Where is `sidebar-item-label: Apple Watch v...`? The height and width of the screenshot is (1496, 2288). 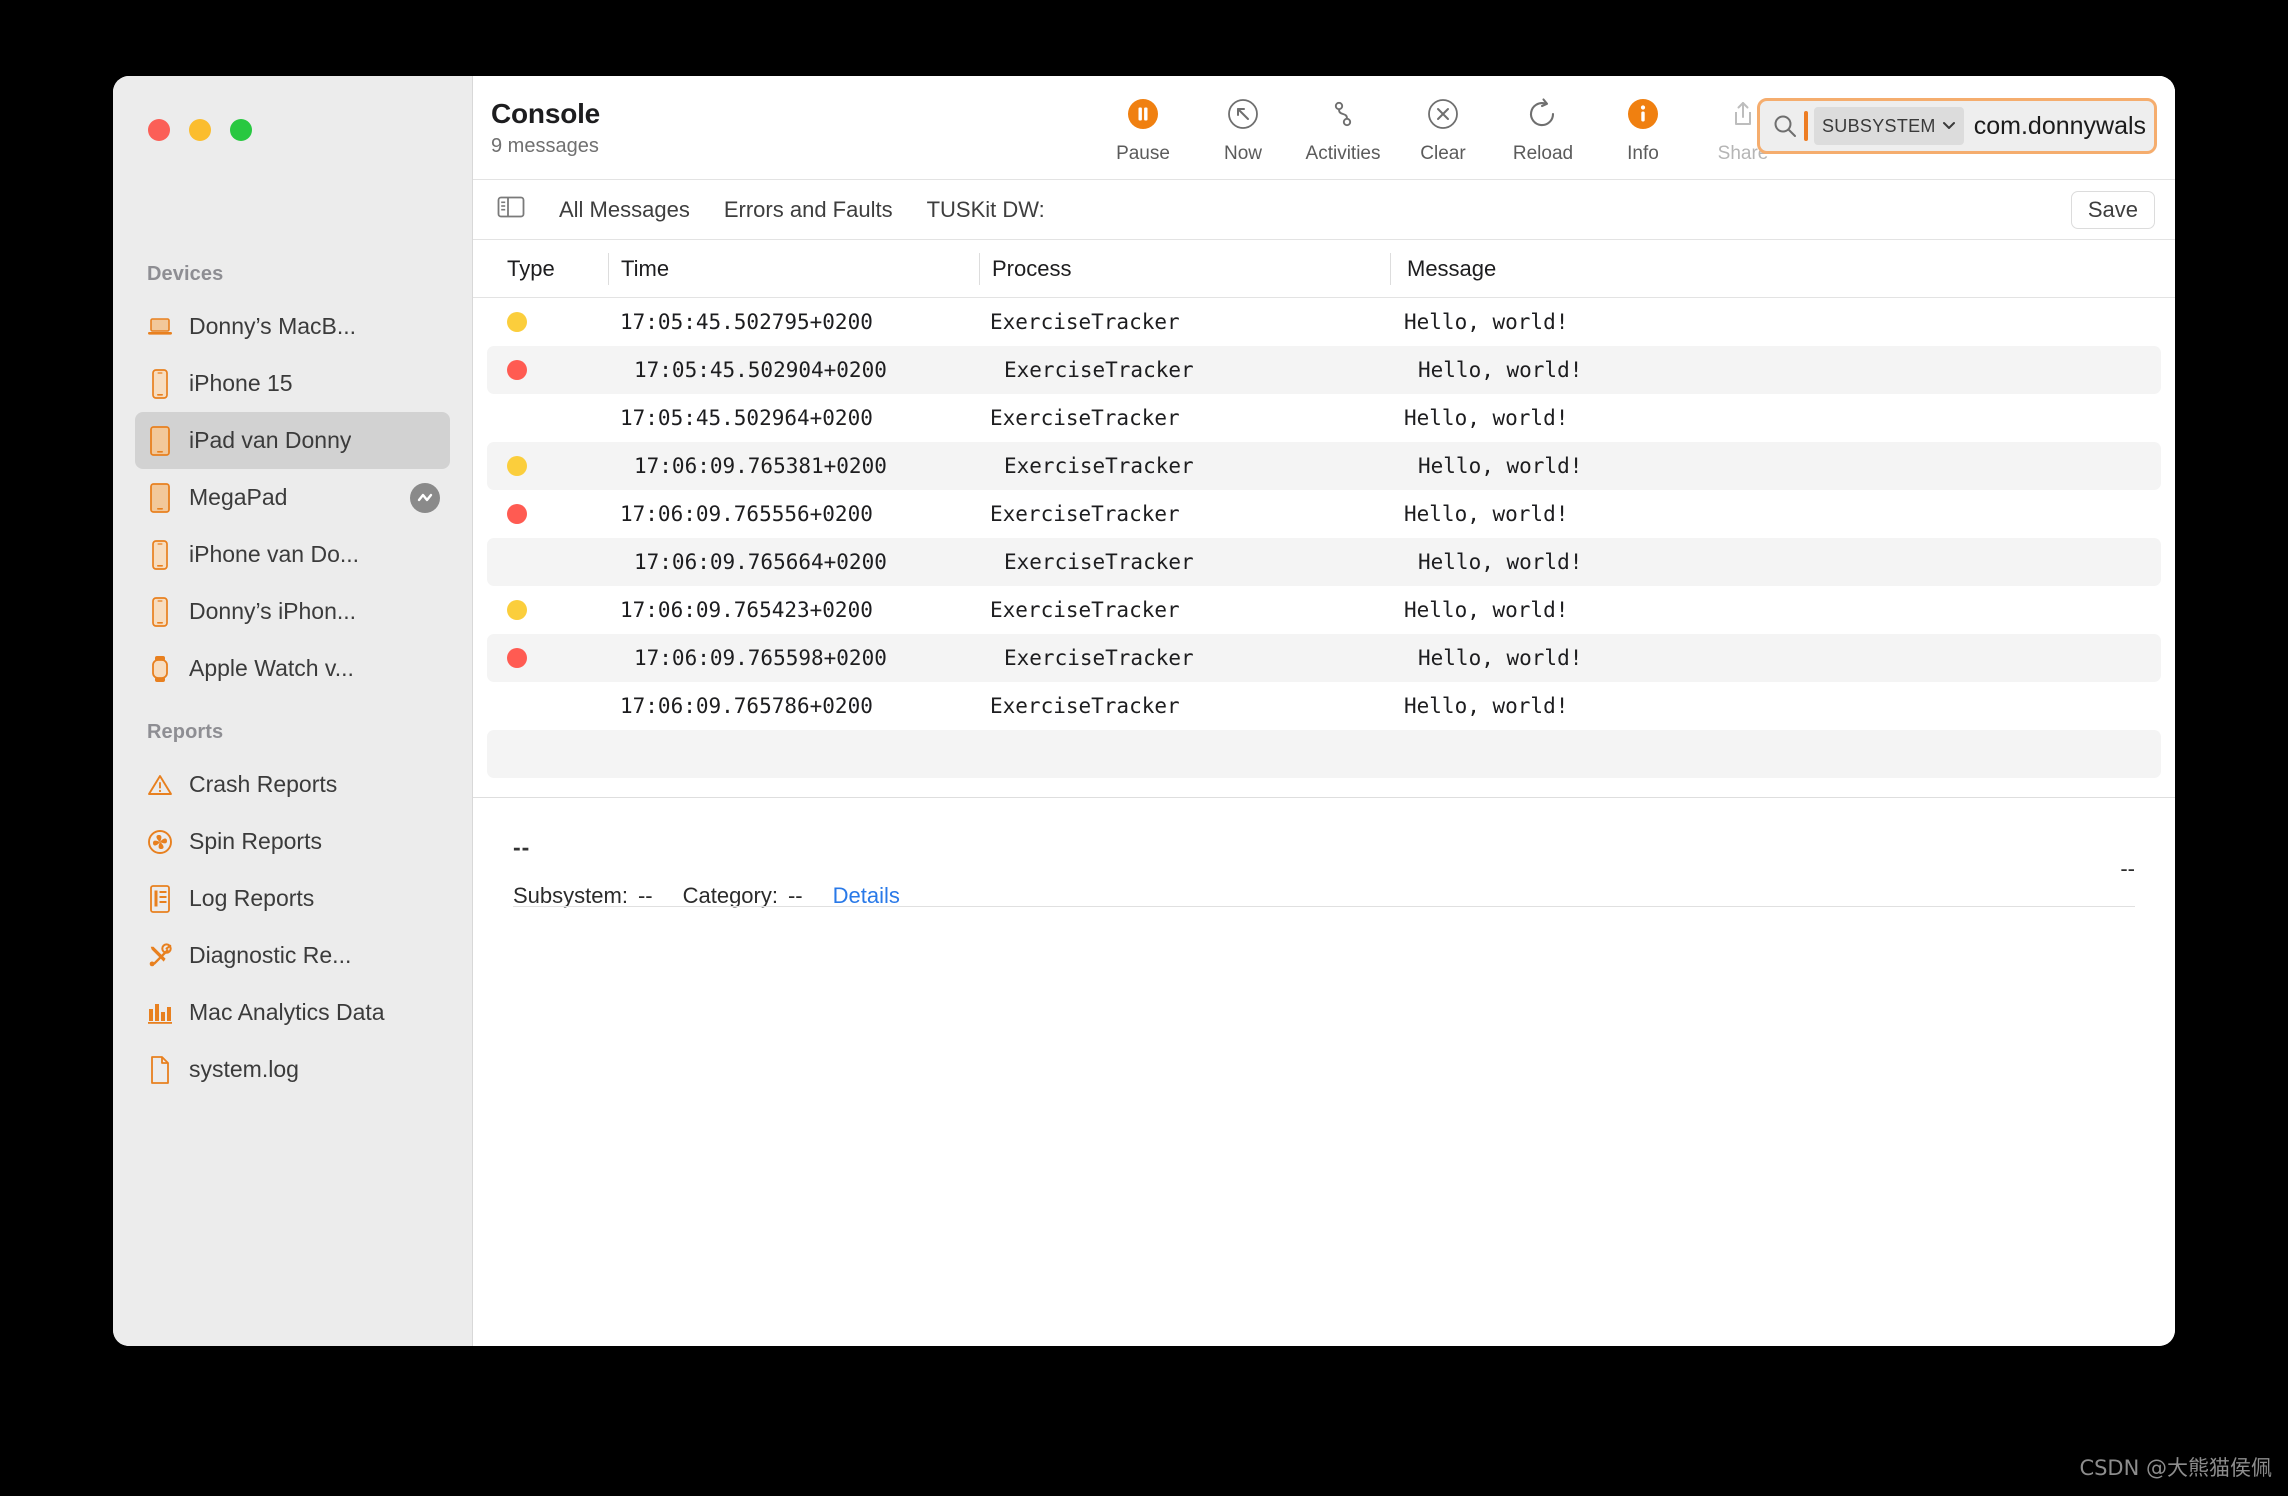 sidebar-item-label: Apple Watch v... is located at coordinates (271, 668).